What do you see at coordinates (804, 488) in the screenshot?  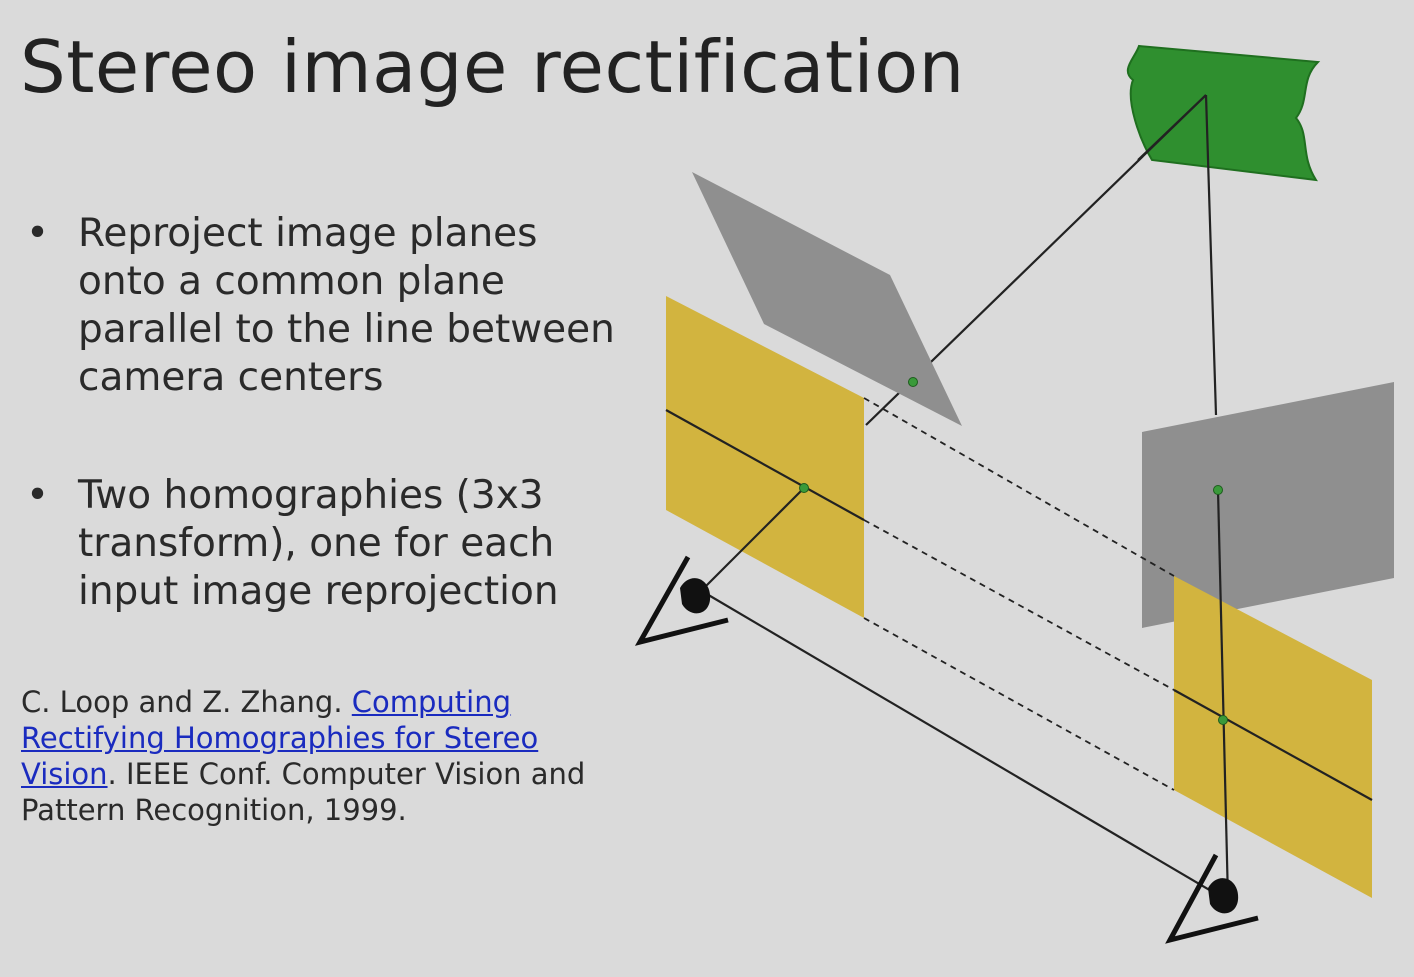 I see `left-rectified-point` at bounding box center [804, 488].